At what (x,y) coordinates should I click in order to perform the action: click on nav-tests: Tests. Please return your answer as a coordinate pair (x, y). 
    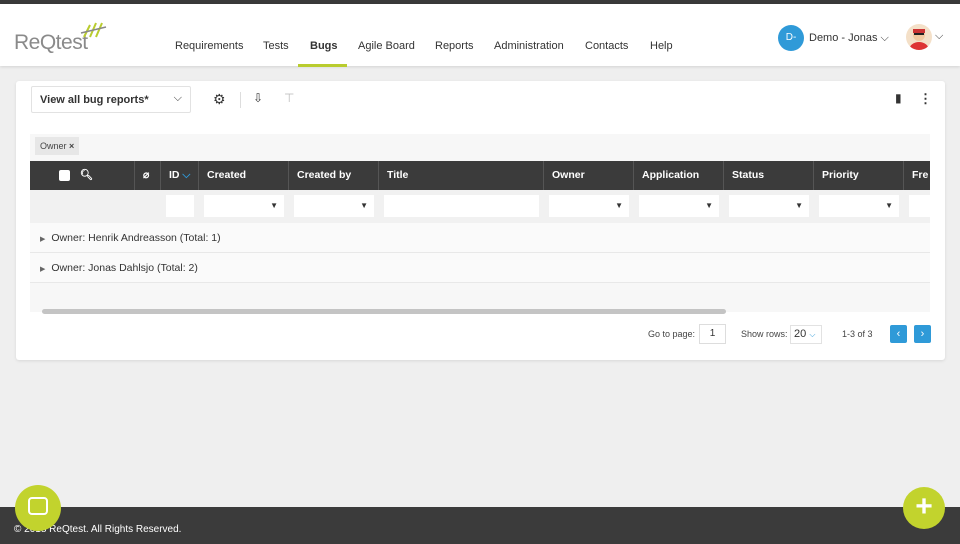
    Looking at the image, I should click on (276, 46).